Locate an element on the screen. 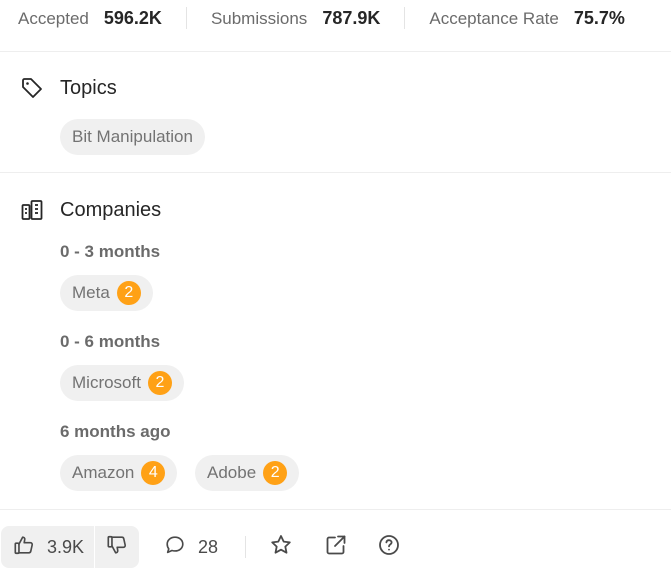 This screenshot has width=671, height=569. acceptance-rate-stat: Acceptance Rate 75.7% is located at coordinates (527, 18).